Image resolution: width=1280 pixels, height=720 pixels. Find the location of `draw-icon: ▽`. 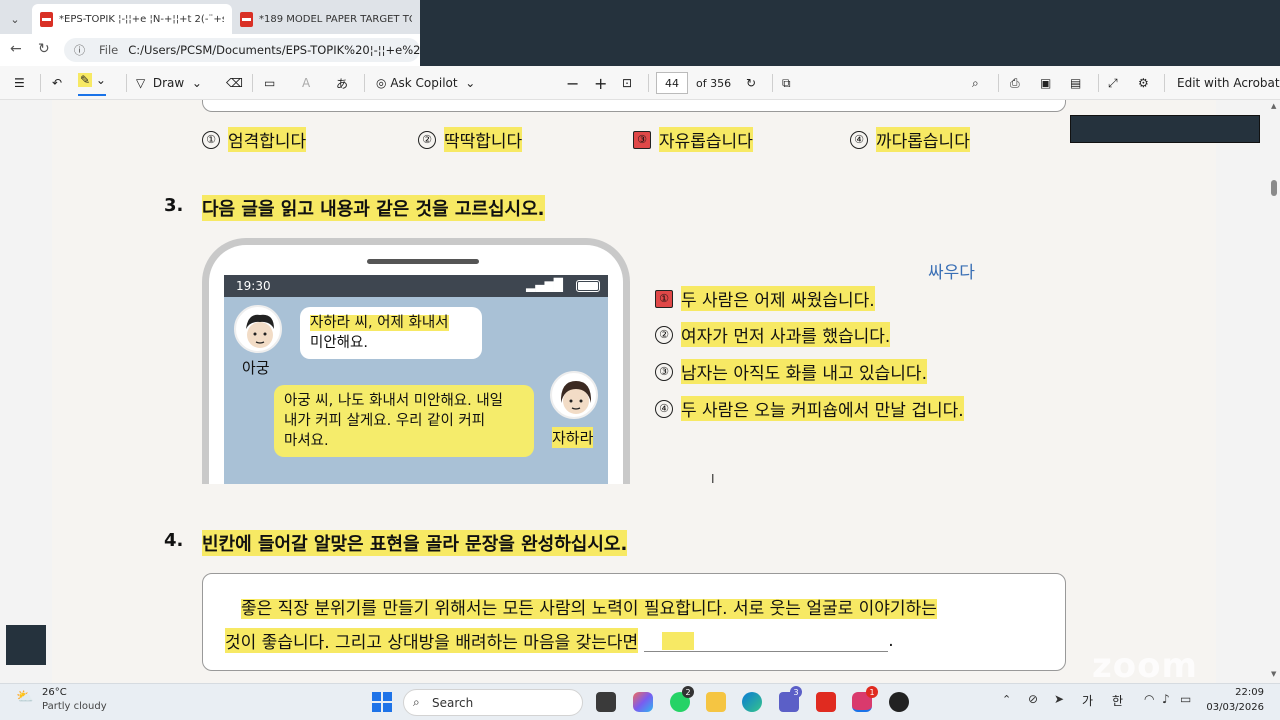

draw-icon: ▽ is located at coordinates (141, 83).